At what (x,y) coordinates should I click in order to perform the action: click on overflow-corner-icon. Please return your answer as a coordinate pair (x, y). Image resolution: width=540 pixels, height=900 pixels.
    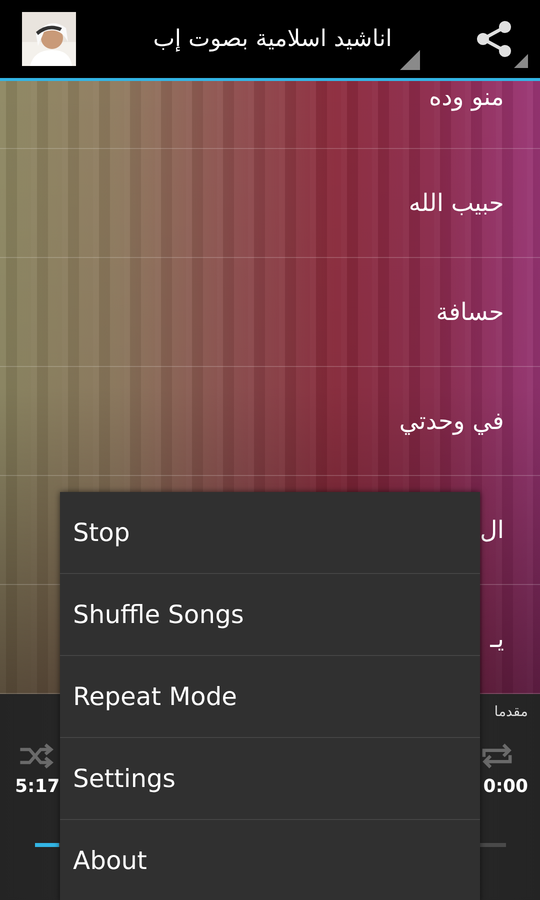
    Looking at the image, I should click on (521, 61).